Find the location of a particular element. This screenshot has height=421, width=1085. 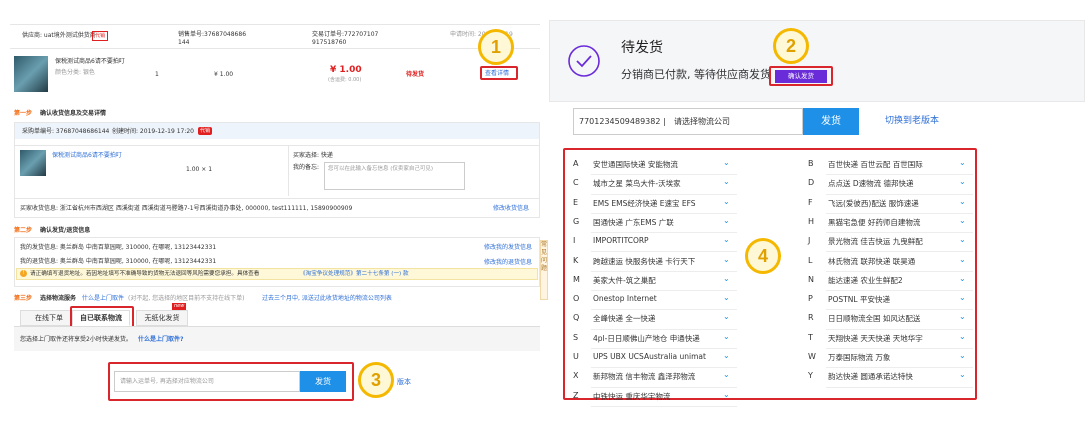

carrier-row: N 能达速递 农业生鲜配2 ⌄ is located at coordinates (890, 282).